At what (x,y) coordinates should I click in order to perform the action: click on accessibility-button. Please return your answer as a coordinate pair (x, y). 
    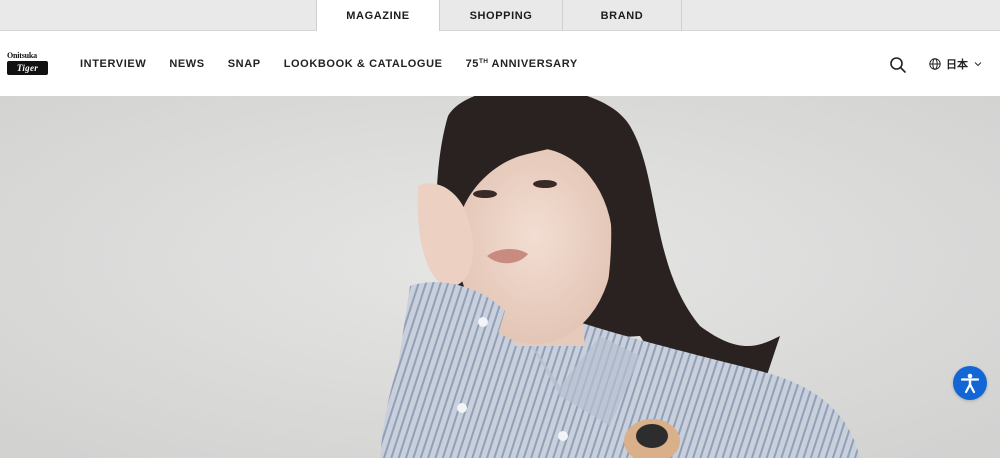
    Looking at the image, I should click on (970, 383).